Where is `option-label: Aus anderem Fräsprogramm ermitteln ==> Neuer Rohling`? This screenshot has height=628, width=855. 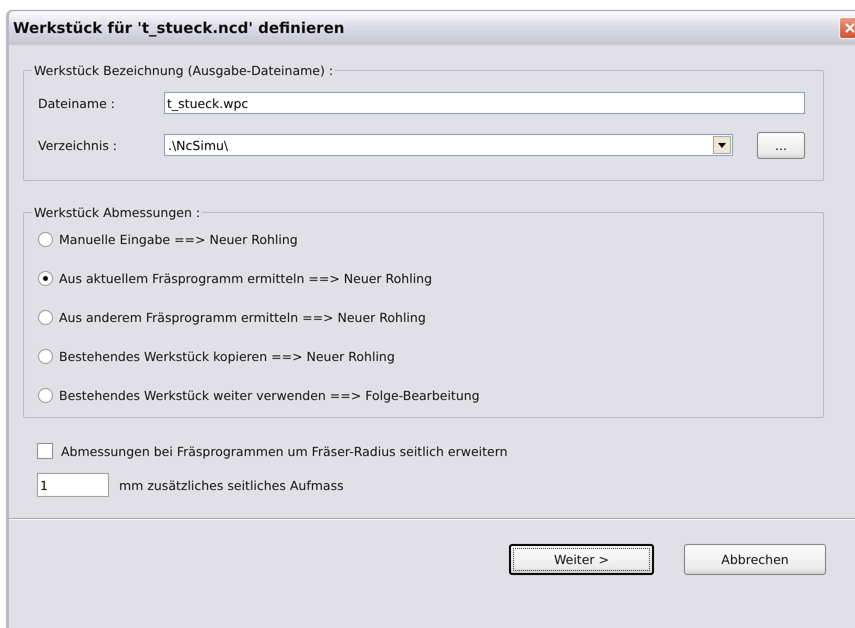 option-label: Aus anderem Fräsprogramm ermitteln ==> Neuer Rohling is located at coordinates (242, 317).